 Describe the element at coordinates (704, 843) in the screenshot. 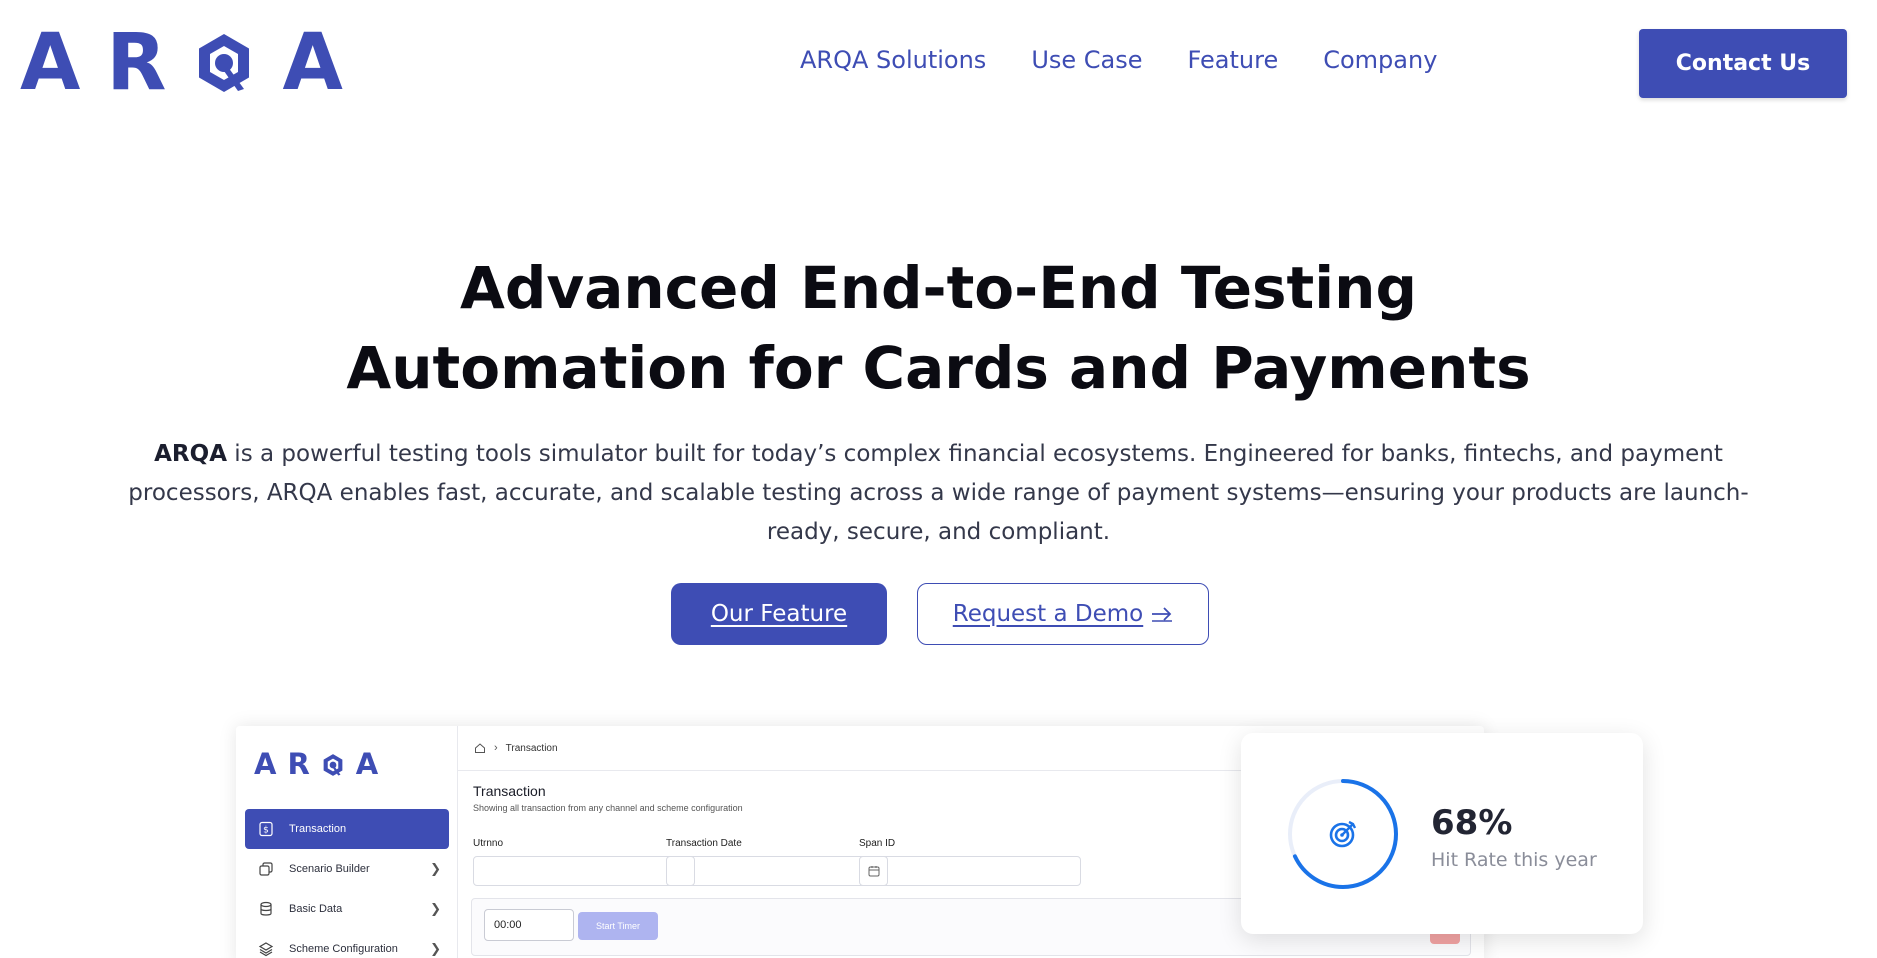

I see `transaction-date-label: Transaction Date` at that location.